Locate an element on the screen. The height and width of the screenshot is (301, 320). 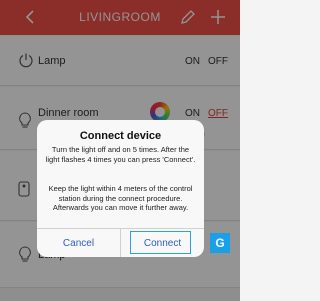
highlight-box is located at coordinates (160, 242).